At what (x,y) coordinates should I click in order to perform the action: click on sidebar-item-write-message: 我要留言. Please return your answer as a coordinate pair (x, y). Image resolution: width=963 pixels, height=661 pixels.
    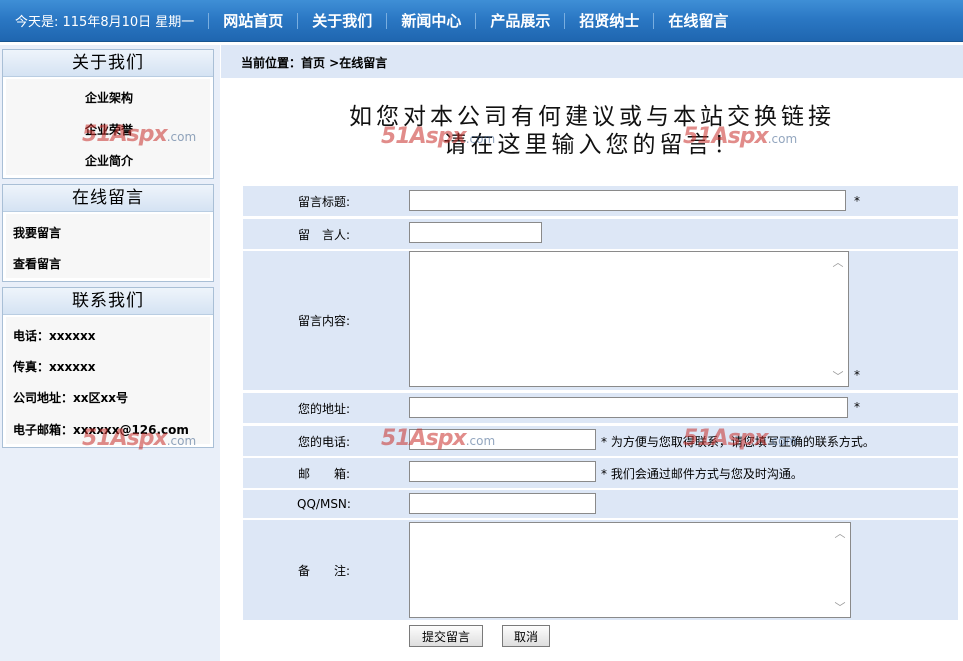
    Looking at the image, I should click on (37, 232).